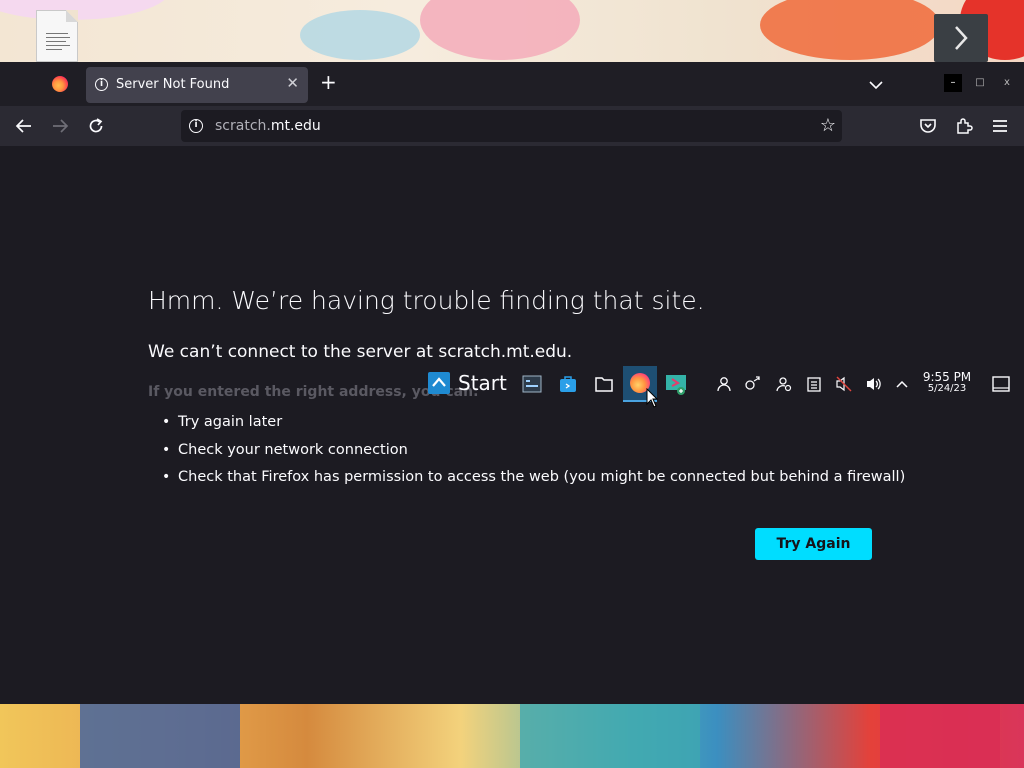 The width and height of the screenshot is (1024, 768). Describe the element at coordinates (292, 83) in the screenshot. I see `tab-close-icon: ✕` at that location.